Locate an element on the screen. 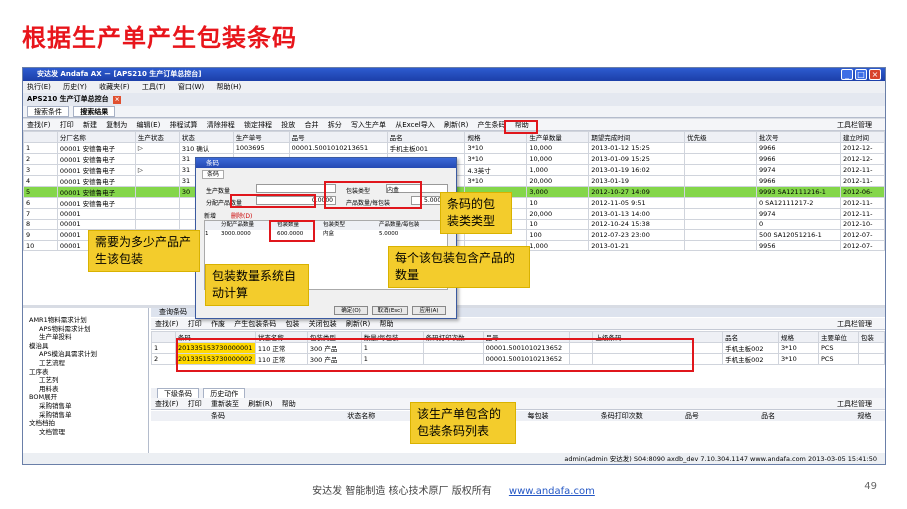  table-cell: 00001 安德鲁电子 is located at coordinates (96, 203).